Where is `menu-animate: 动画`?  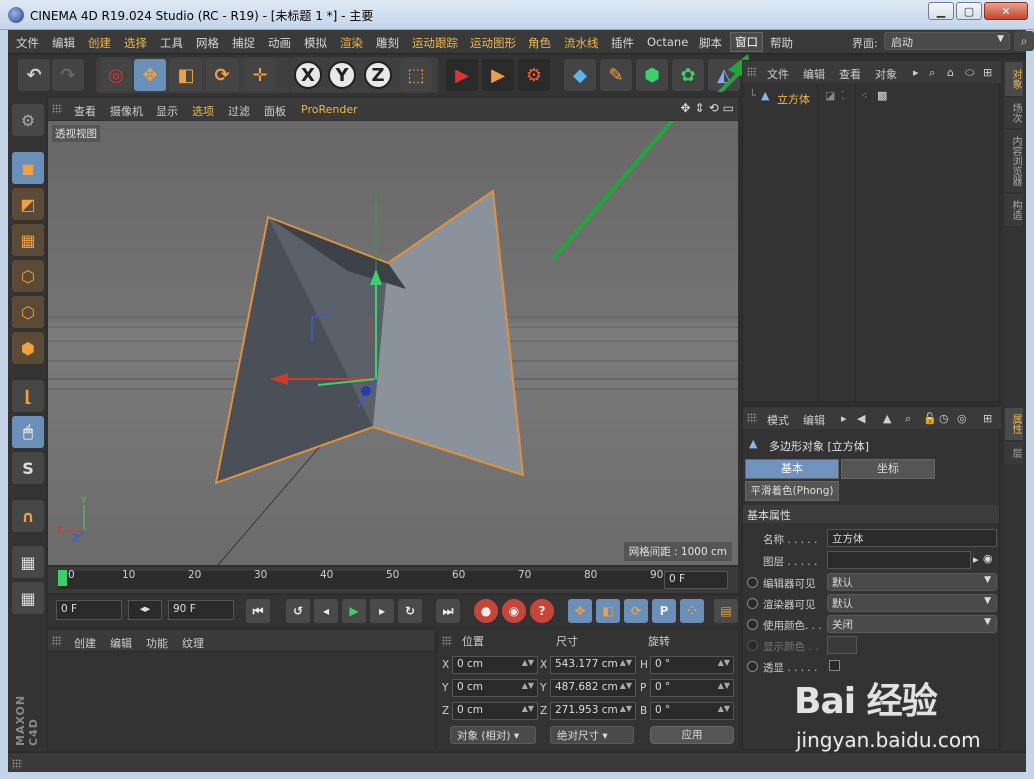
menu-animate: 动画 is located at coordinates (279, 43).